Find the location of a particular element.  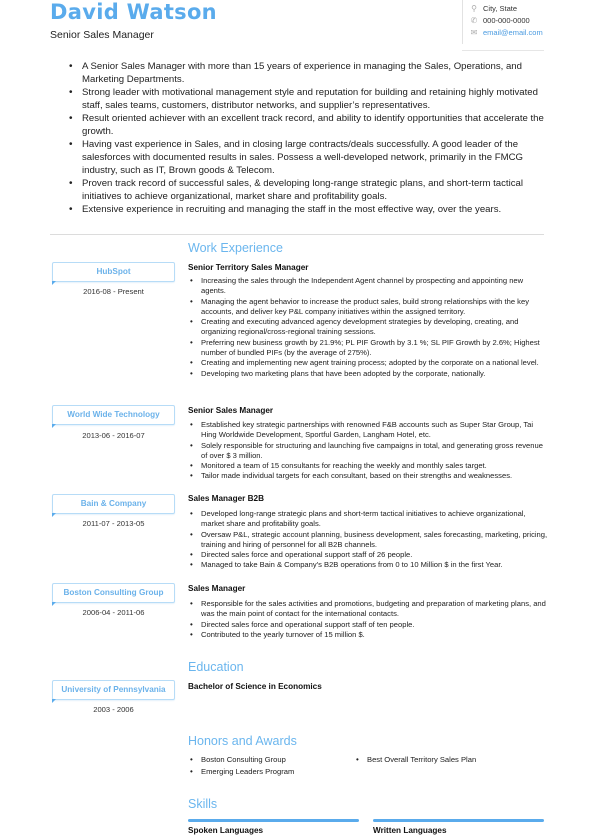

skill-group-spoken: Spoken Languages is located at coordinates (226, 830).